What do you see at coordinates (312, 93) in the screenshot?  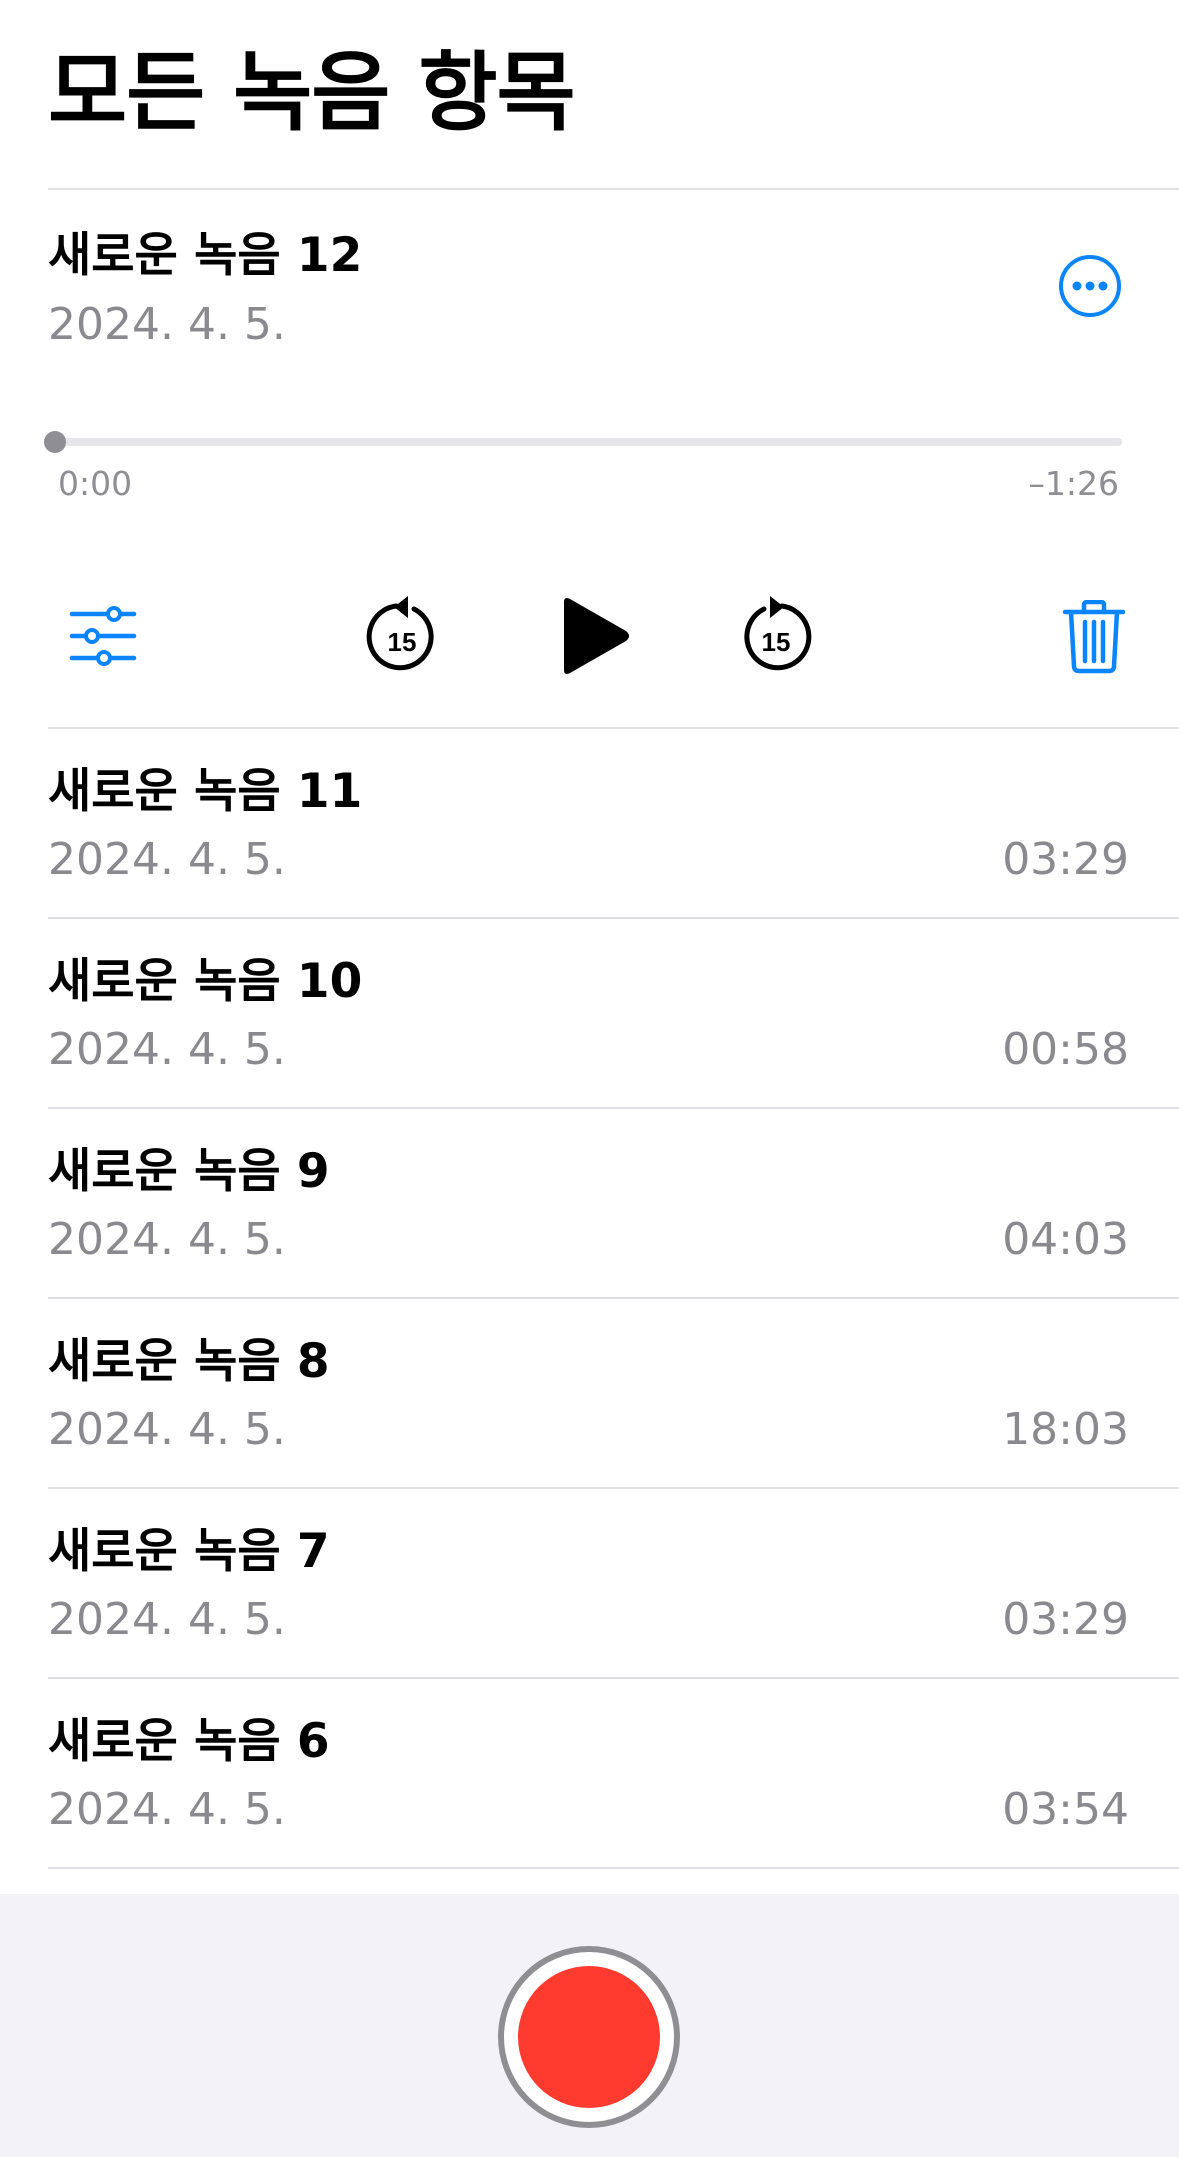 I see `page-title: 모든 녹음 항목` at bounding box center [312, 93].